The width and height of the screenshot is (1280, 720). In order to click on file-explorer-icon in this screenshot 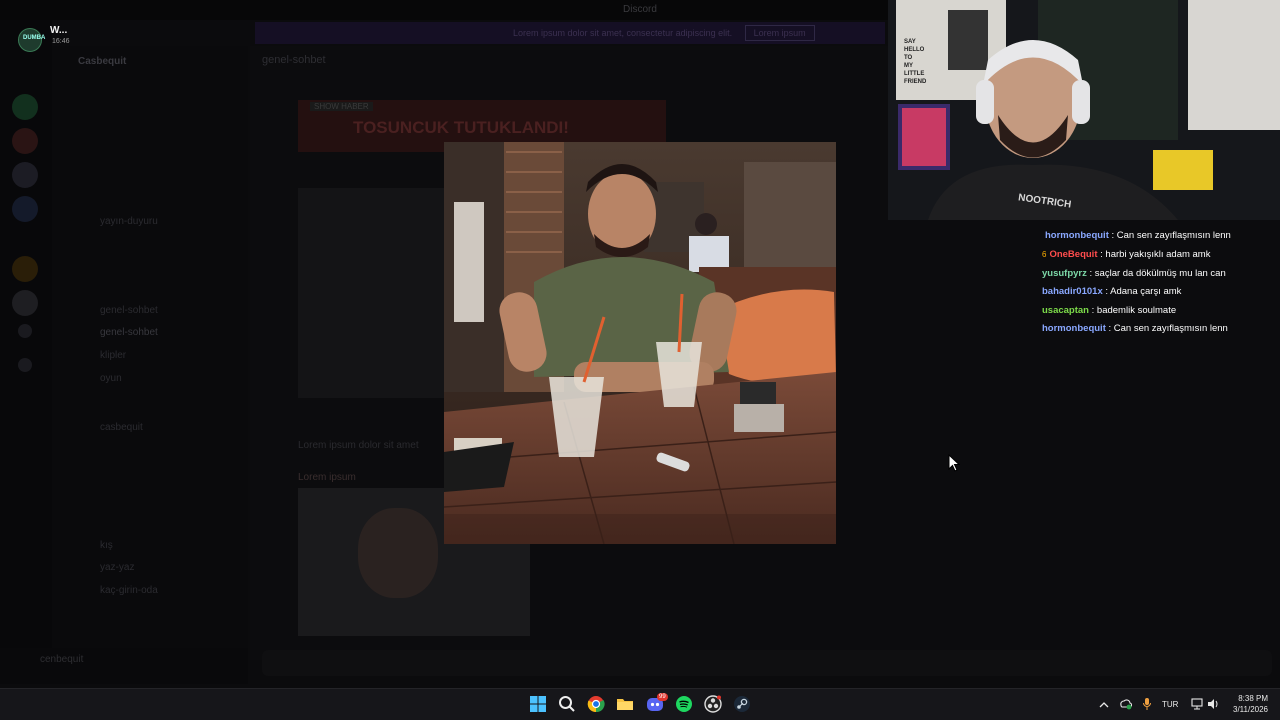, I will do `click(625, 704)`.